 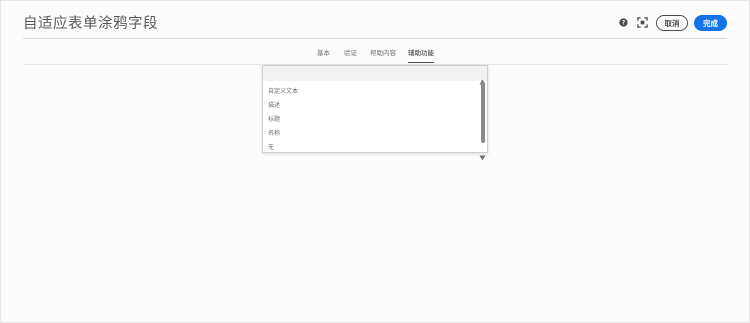 I want to click on dialog-header: 自适应表单涂鸦字段 ? 取消 完成, so click(x=375, y=19).